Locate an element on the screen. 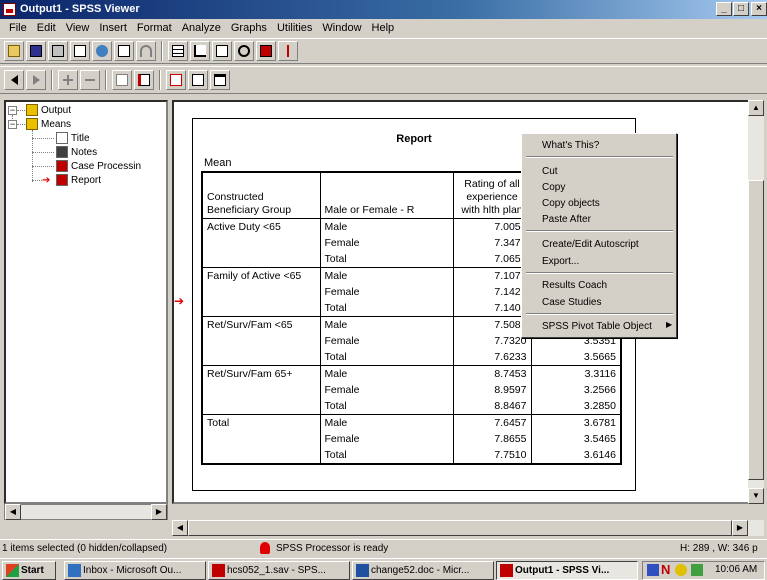 The width and height of the screenshot is (767, 580). insert-title-icon is located at coordinates (198, 80).